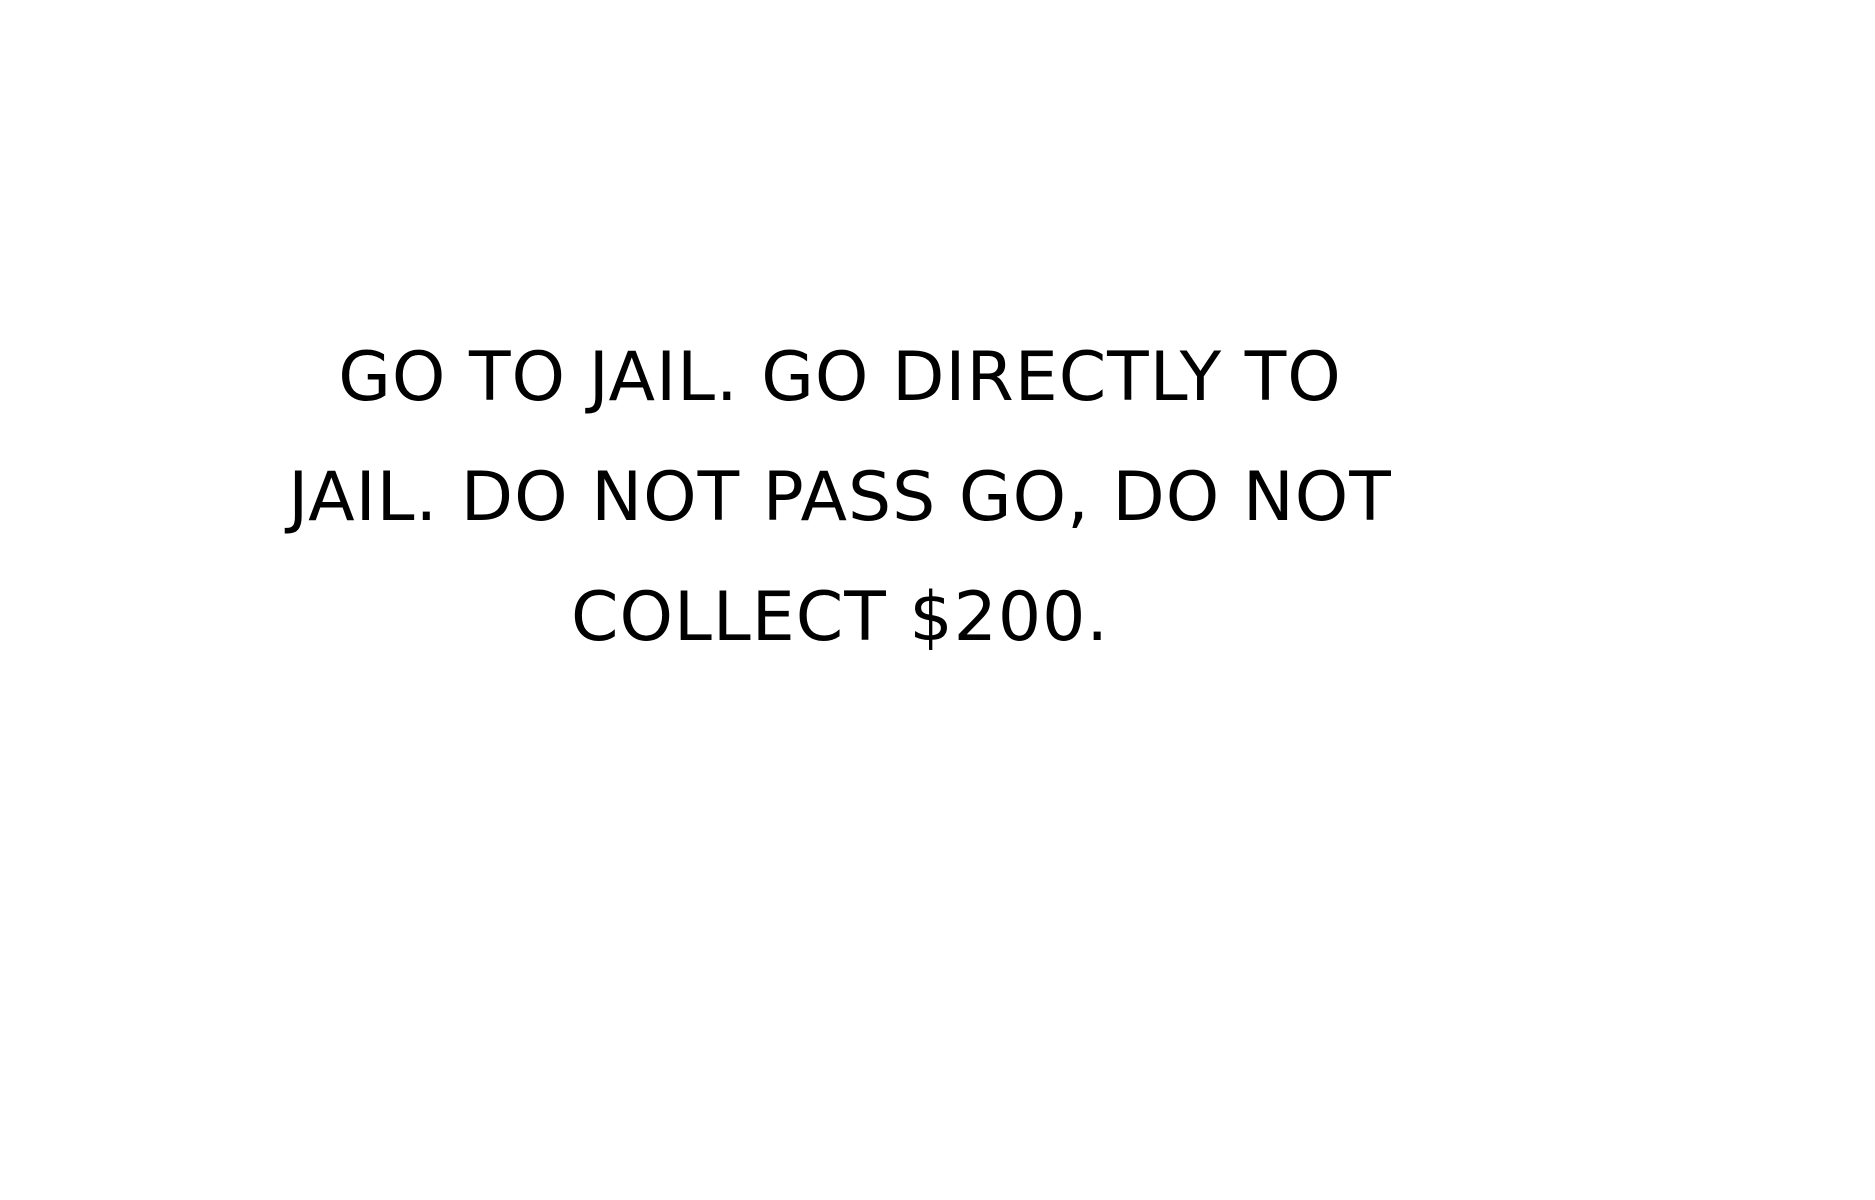  I want to click on message-line-3: COLLECT $200., so click(840, 617).